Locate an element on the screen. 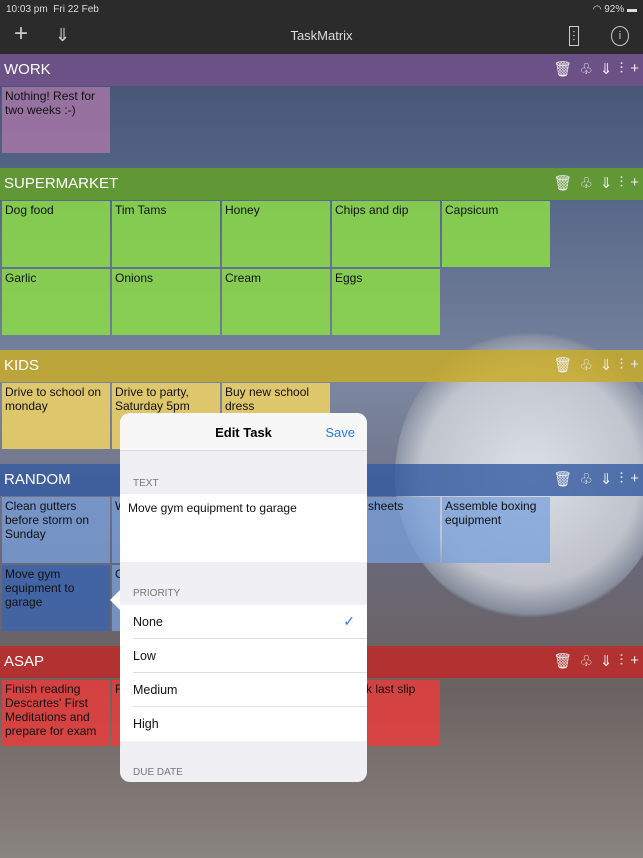 This screenshot has width=643, height=858. checkmark-icon: ✓ is located at coordinates (349, 621).